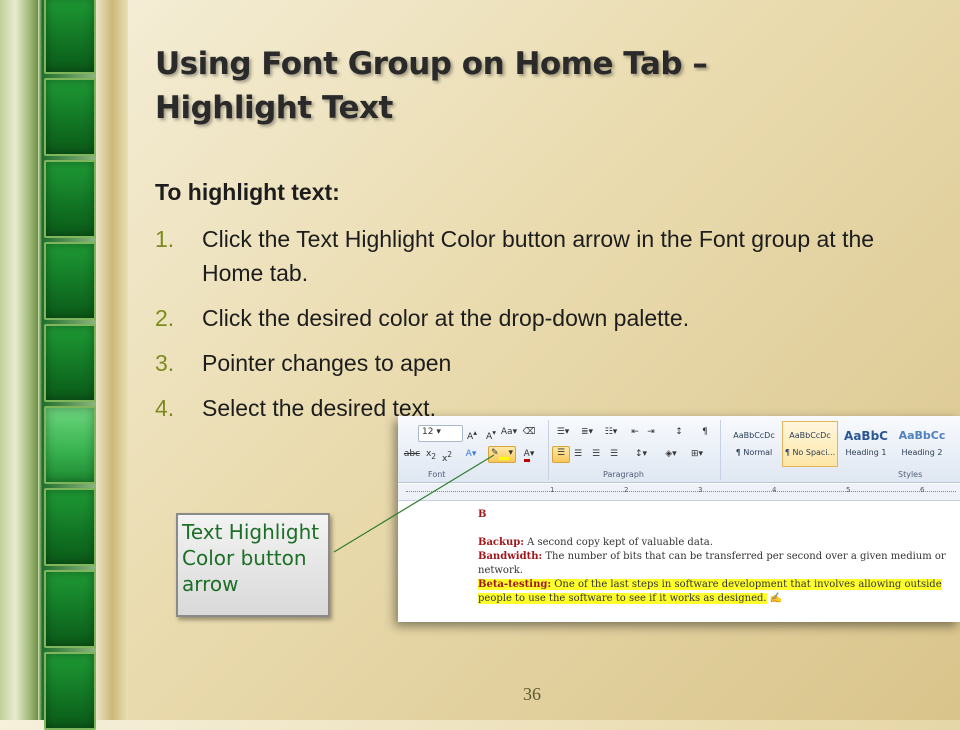 This screenshot has height=730, width=960. I want to click on callout-leader-line, so click(414, 503).